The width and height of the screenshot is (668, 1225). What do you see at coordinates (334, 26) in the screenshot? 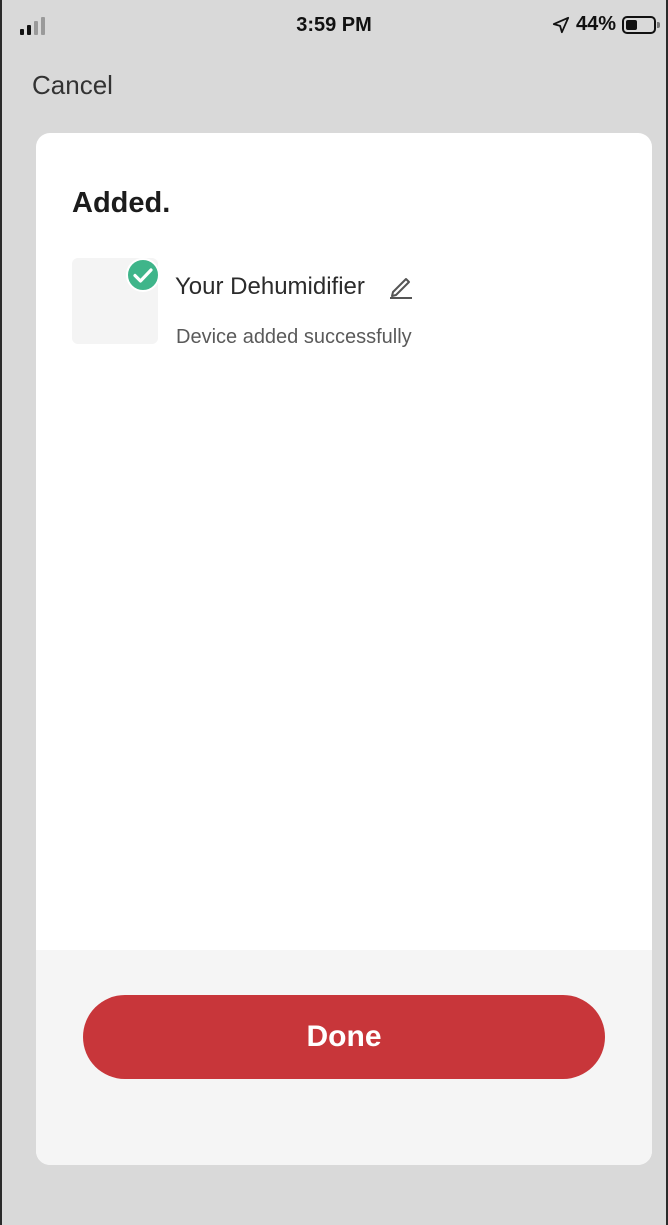
I see `status-bar: 3:59 PM 44%` at bounding box center [334, 26].